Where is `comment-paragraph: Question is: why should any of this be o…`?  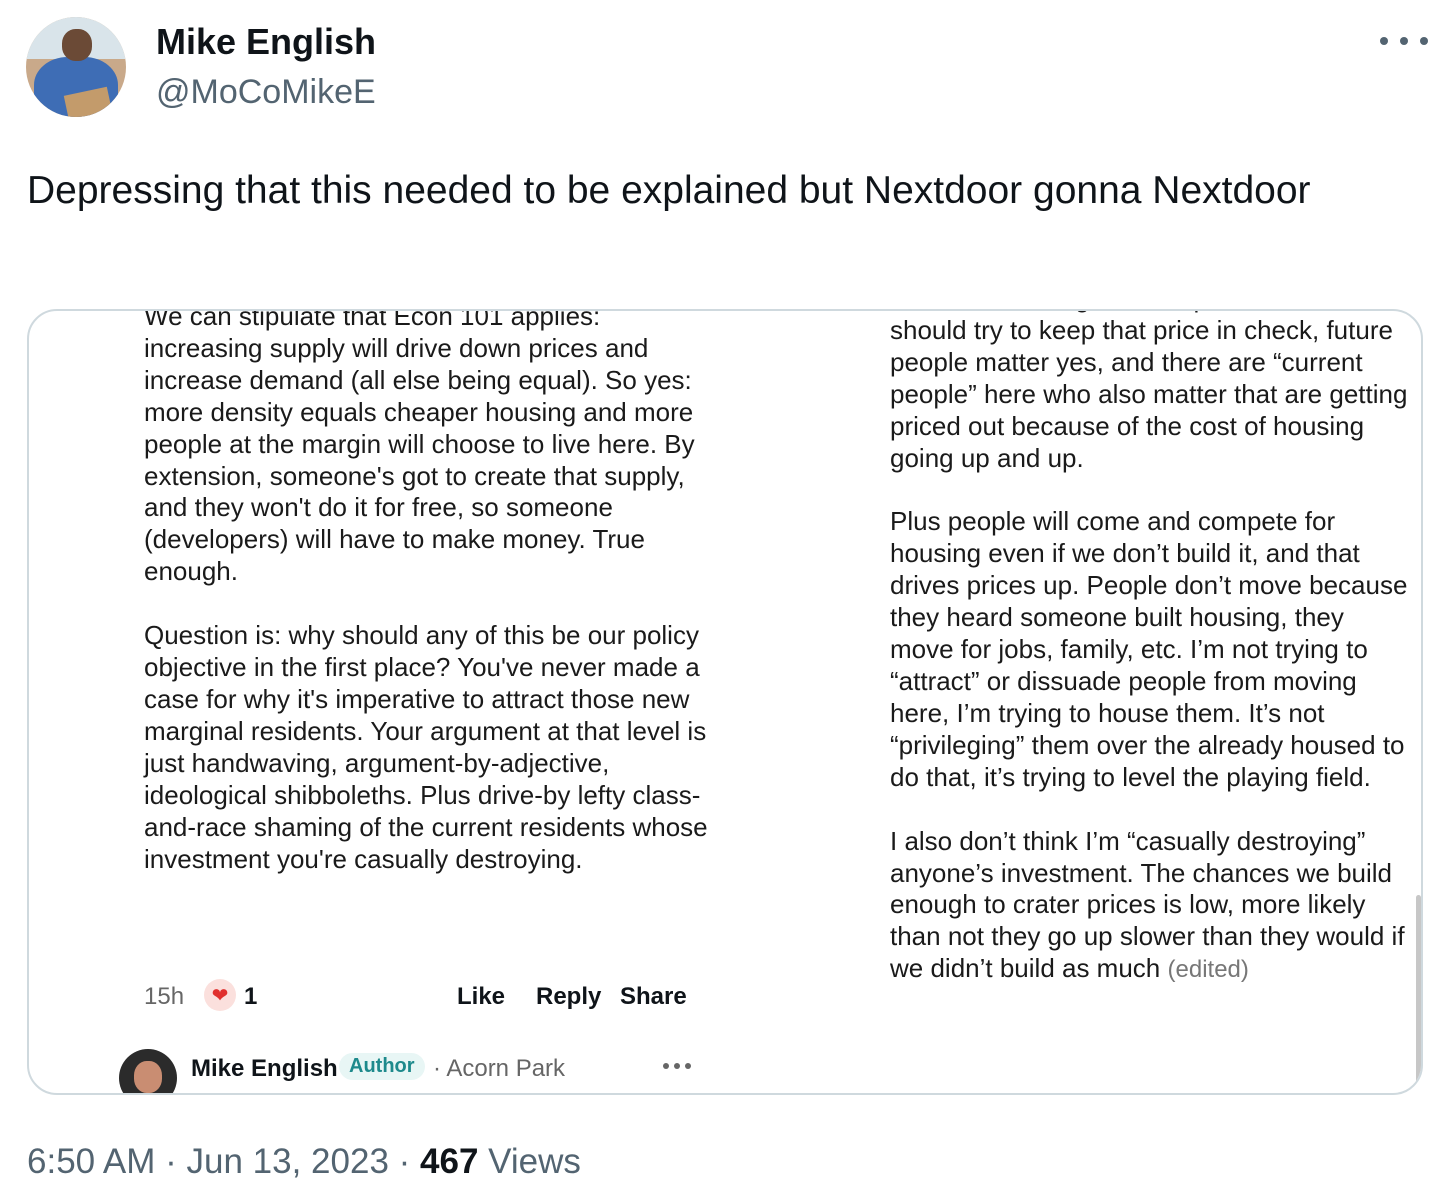
comment-paragraph: Question is: why should any of this be o… is located at coordinates (426, 747).